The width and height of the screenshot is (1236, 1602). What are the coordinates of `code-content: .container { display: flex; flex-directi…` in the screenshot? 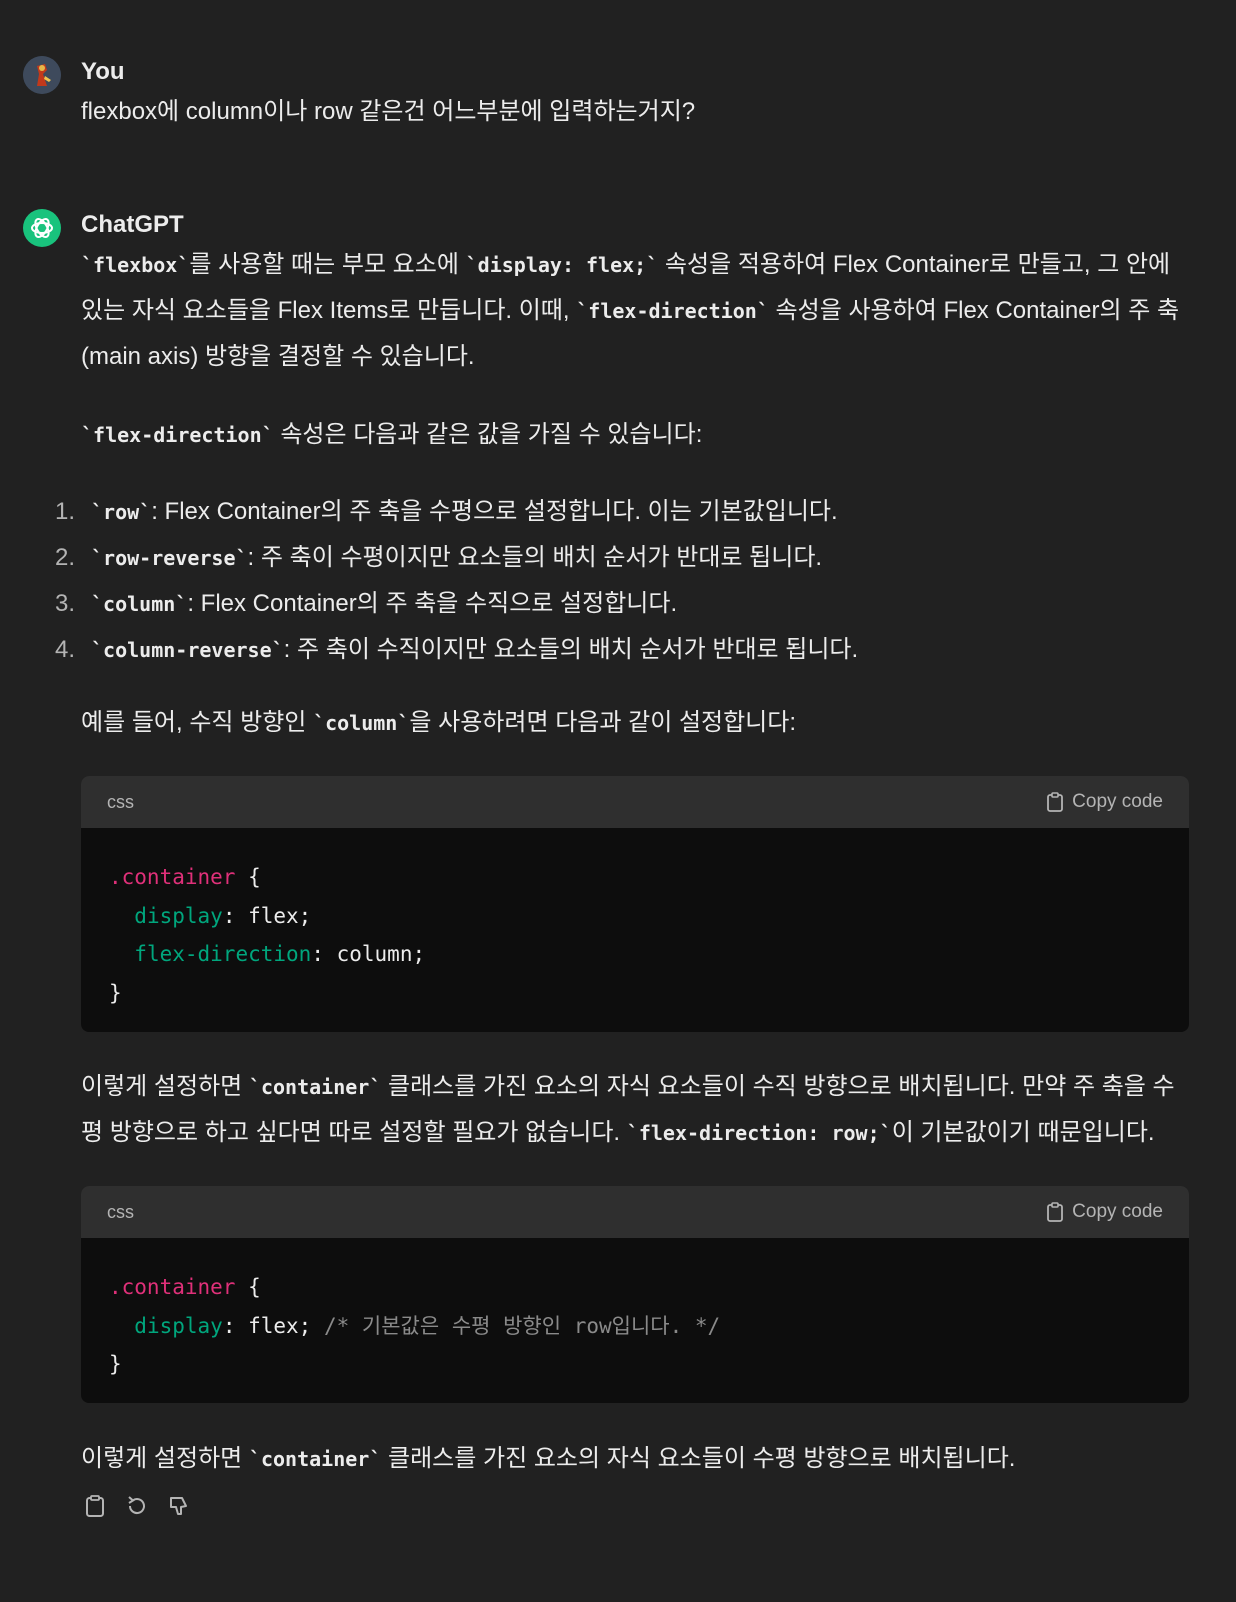 It's located at (267, 935).